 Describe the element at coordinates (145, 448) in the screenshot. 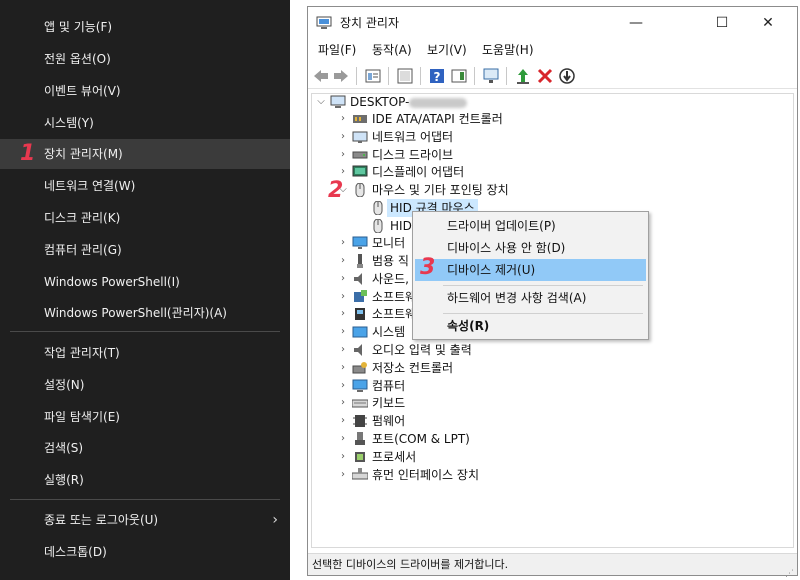

I see `menu-item-search: 검색(S)` at that location.